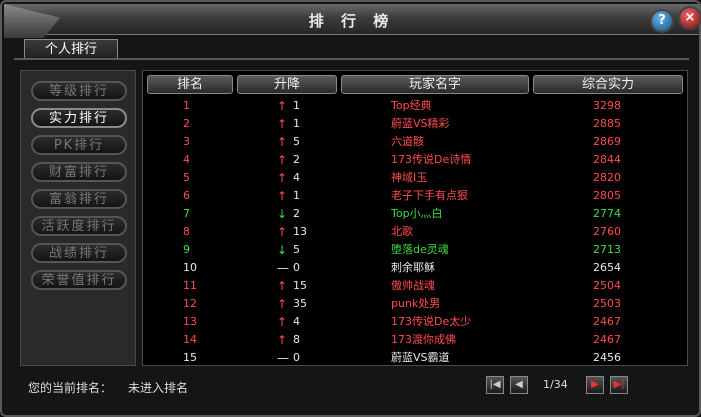 The height and width of the screenshot is (417, 701). I want to click on strength-cell: 2774, so click(607, 213).